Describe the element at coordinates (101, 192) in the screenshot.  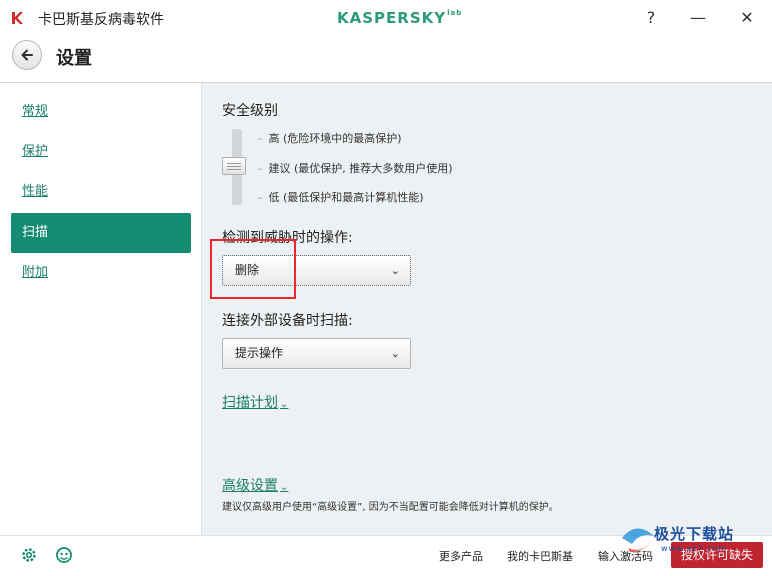
I see `sidebar-item-performance: 性能` at that location.